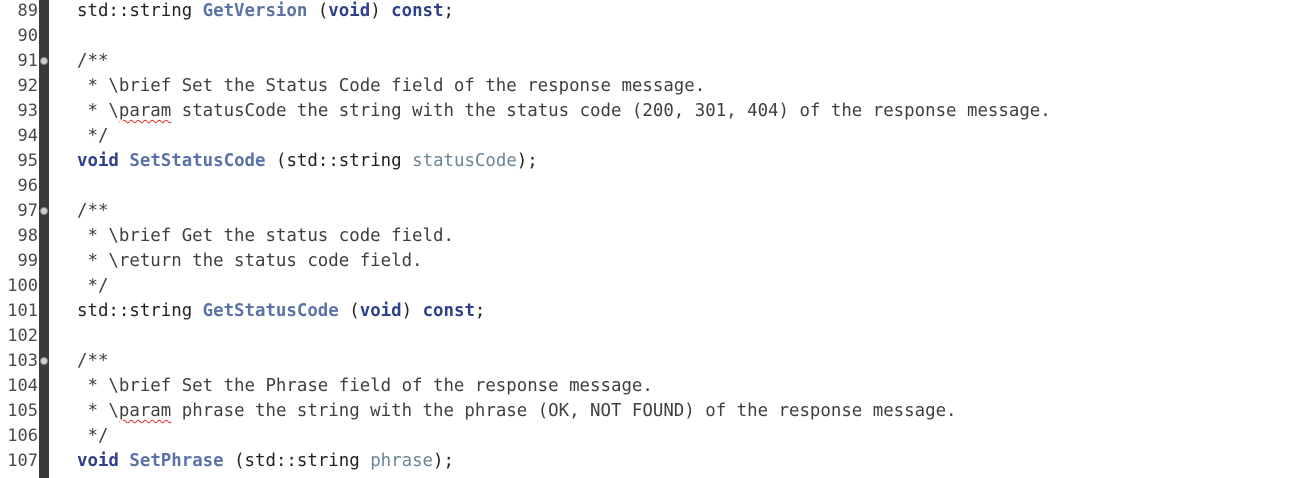 The image size is (1290, 478). Describe the element at coordinates (270, 311) in the screenshot. I see `code-token: GetStatusCode` at that location.